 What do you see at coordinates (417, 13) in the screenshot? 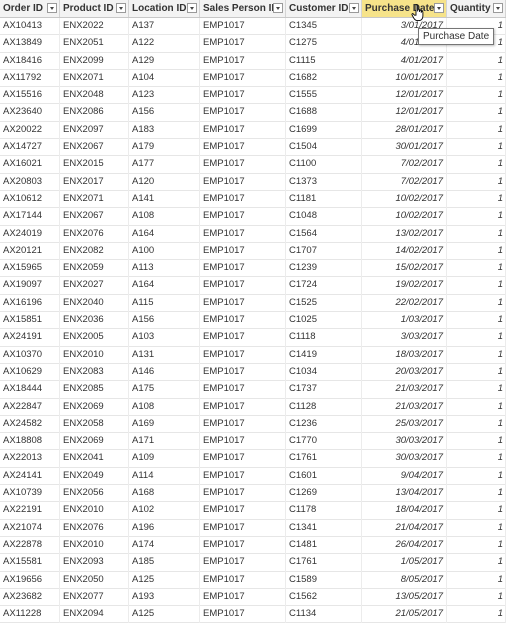
I see `hand-pointer-icon` at bounding box center [417, 13].